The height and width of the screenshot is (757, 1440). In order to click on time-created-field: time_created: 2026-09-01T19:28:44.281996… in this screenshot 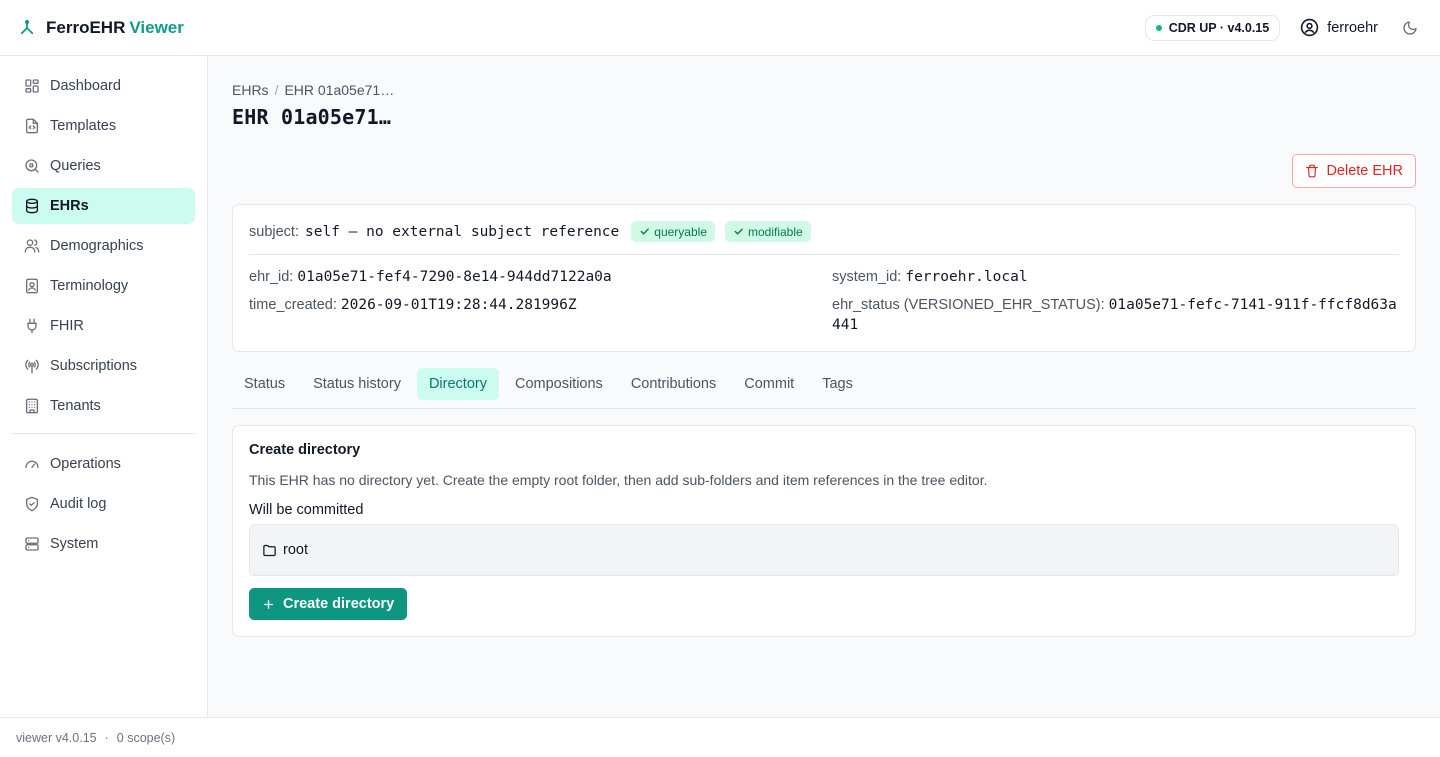, I will do `click(540, 315)`.